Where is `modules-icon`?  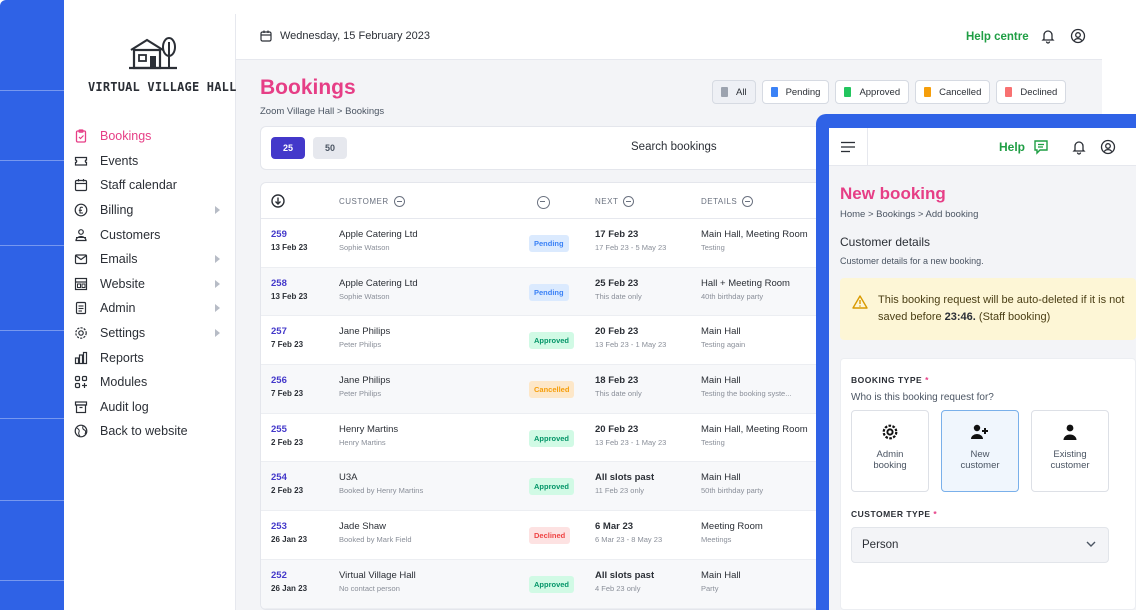 modules-icon is located at coordinates (81, 382).